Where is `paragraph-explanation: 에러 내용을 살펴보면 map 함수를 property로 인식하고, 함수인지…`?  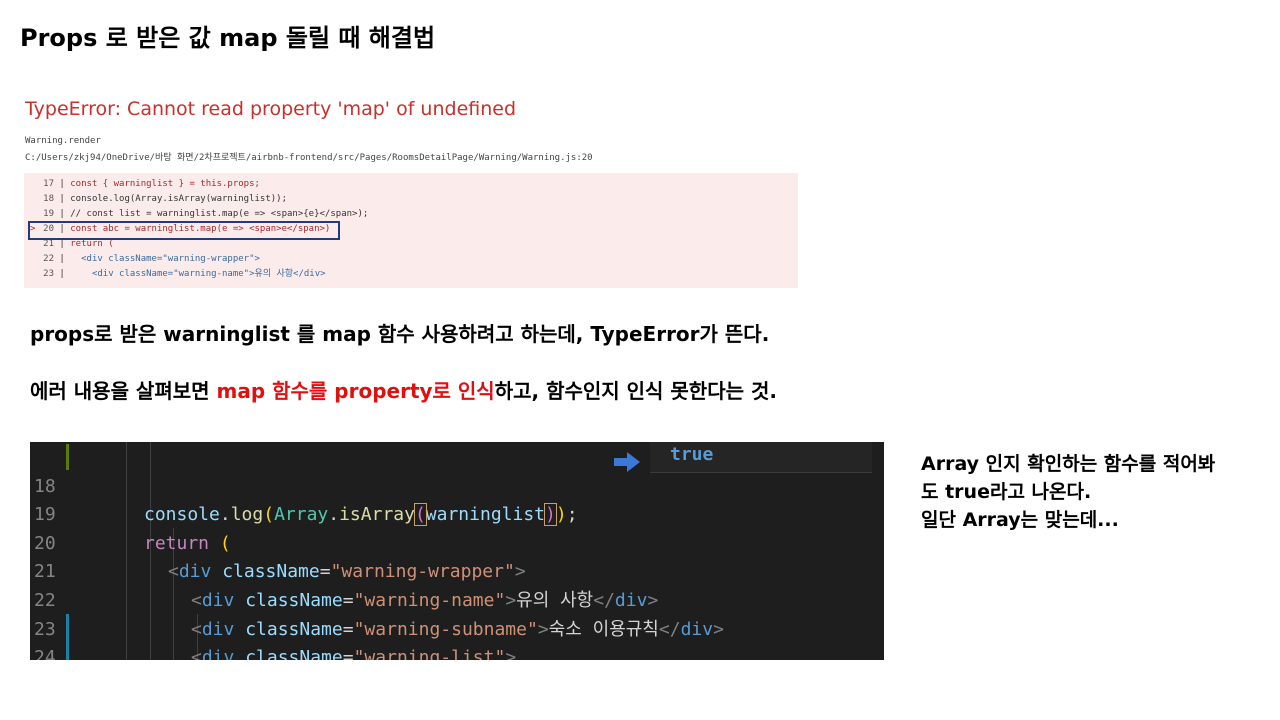 paragraph-explanation: 에러 내용을 살펴보면 map 함수를 property로 인식하고, 함수인지… is located at coordinates (403, 391).